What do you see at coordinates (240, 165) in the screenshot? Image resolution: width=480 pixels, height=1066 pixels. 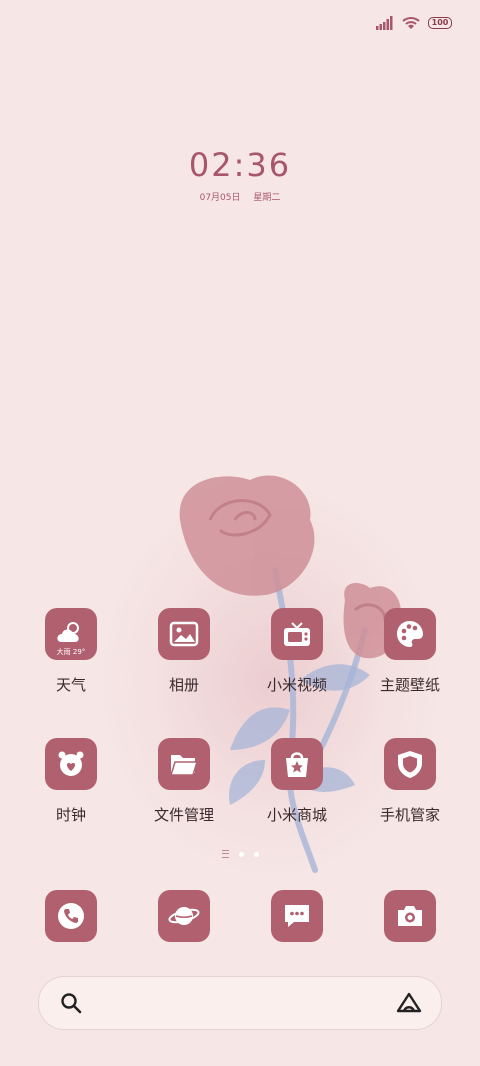 I see `clock-time: 02:36` at bounding box center [240, 165].